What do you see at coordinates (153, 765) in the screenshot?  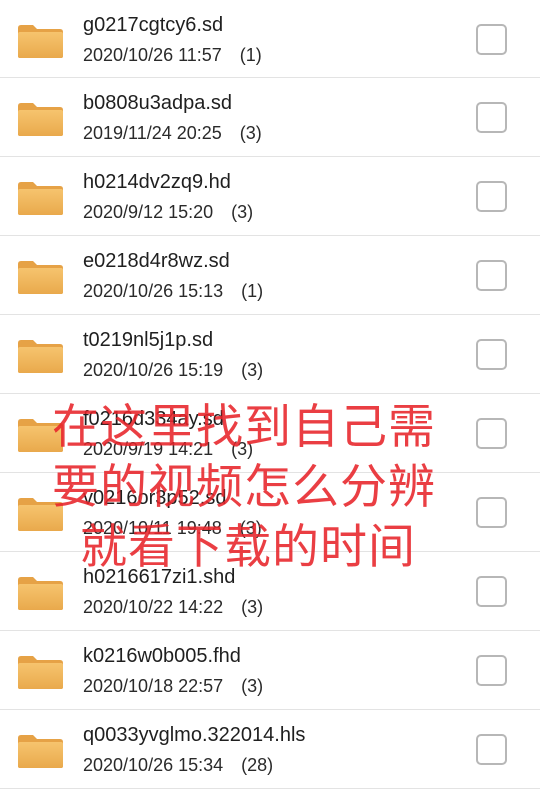 I see `folder-date: 2020/10/26 15:34` at bounding box center [153, 765].